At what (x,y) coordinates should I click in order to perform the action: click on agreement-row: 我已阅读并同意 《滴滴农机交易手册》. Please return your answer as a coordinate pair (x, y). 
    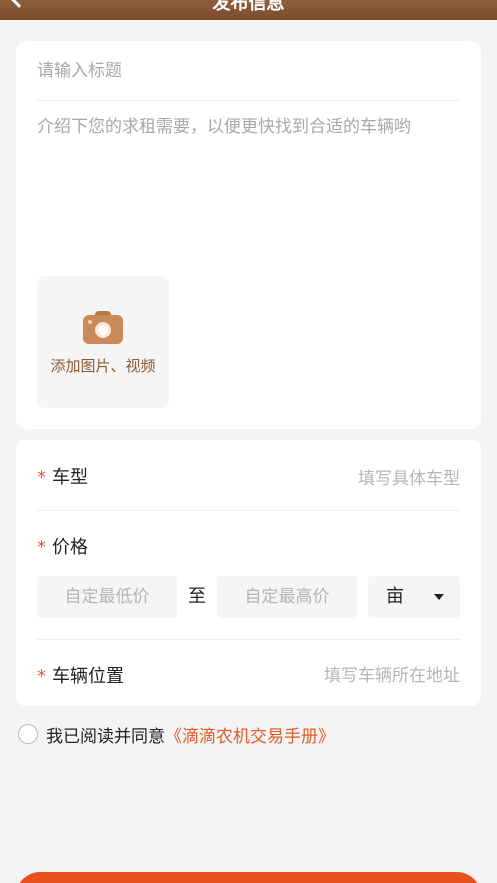
    Looking at the image, I should click on (176, 734).